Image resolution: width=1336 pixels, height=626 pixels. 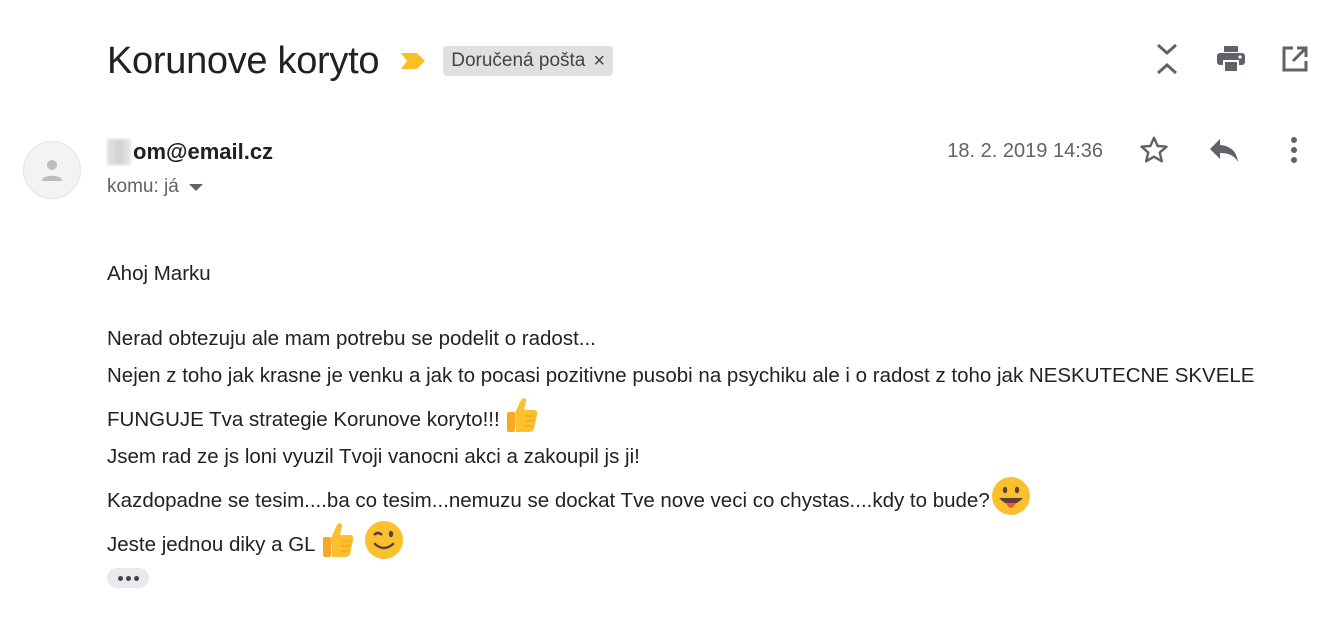 I want to click on greeting-line: Ahoj Marku, so click(x=159, y=273).